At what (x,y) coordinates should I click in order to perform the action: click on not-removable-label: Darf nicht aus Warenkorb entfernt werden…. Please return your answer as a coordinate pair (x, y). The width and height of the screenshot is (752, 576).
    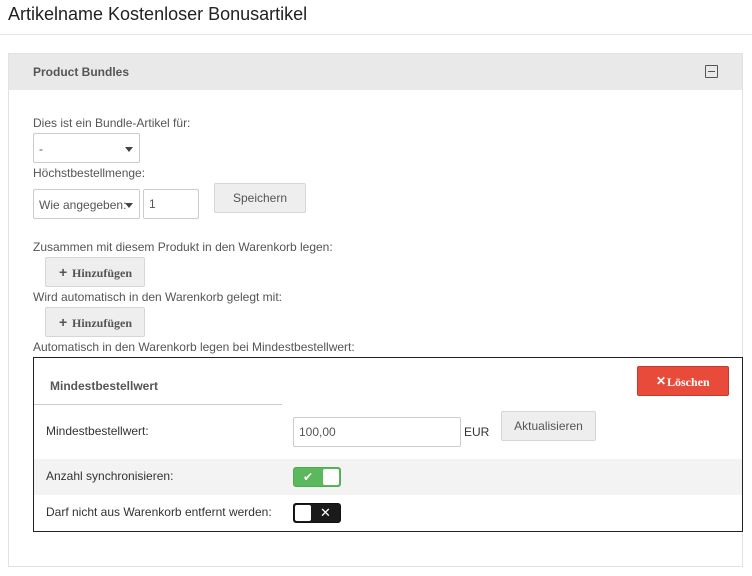
    Looking at the image, I should click on (159, 512).